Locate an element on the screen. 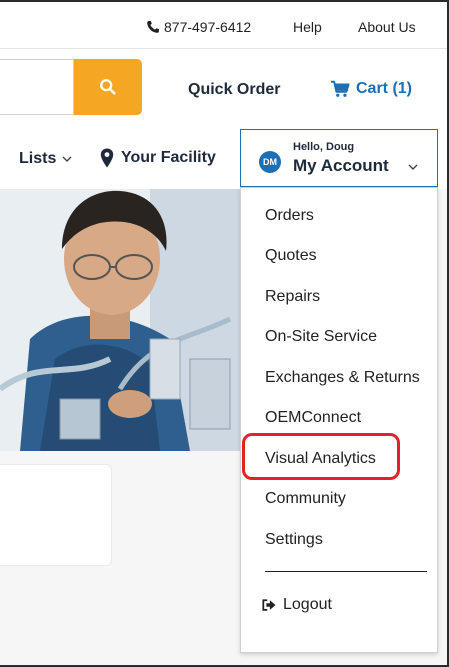 This screenshot has width=449, height=667. phone-link: 877-497-6412 is located at coordinates (198, 27).